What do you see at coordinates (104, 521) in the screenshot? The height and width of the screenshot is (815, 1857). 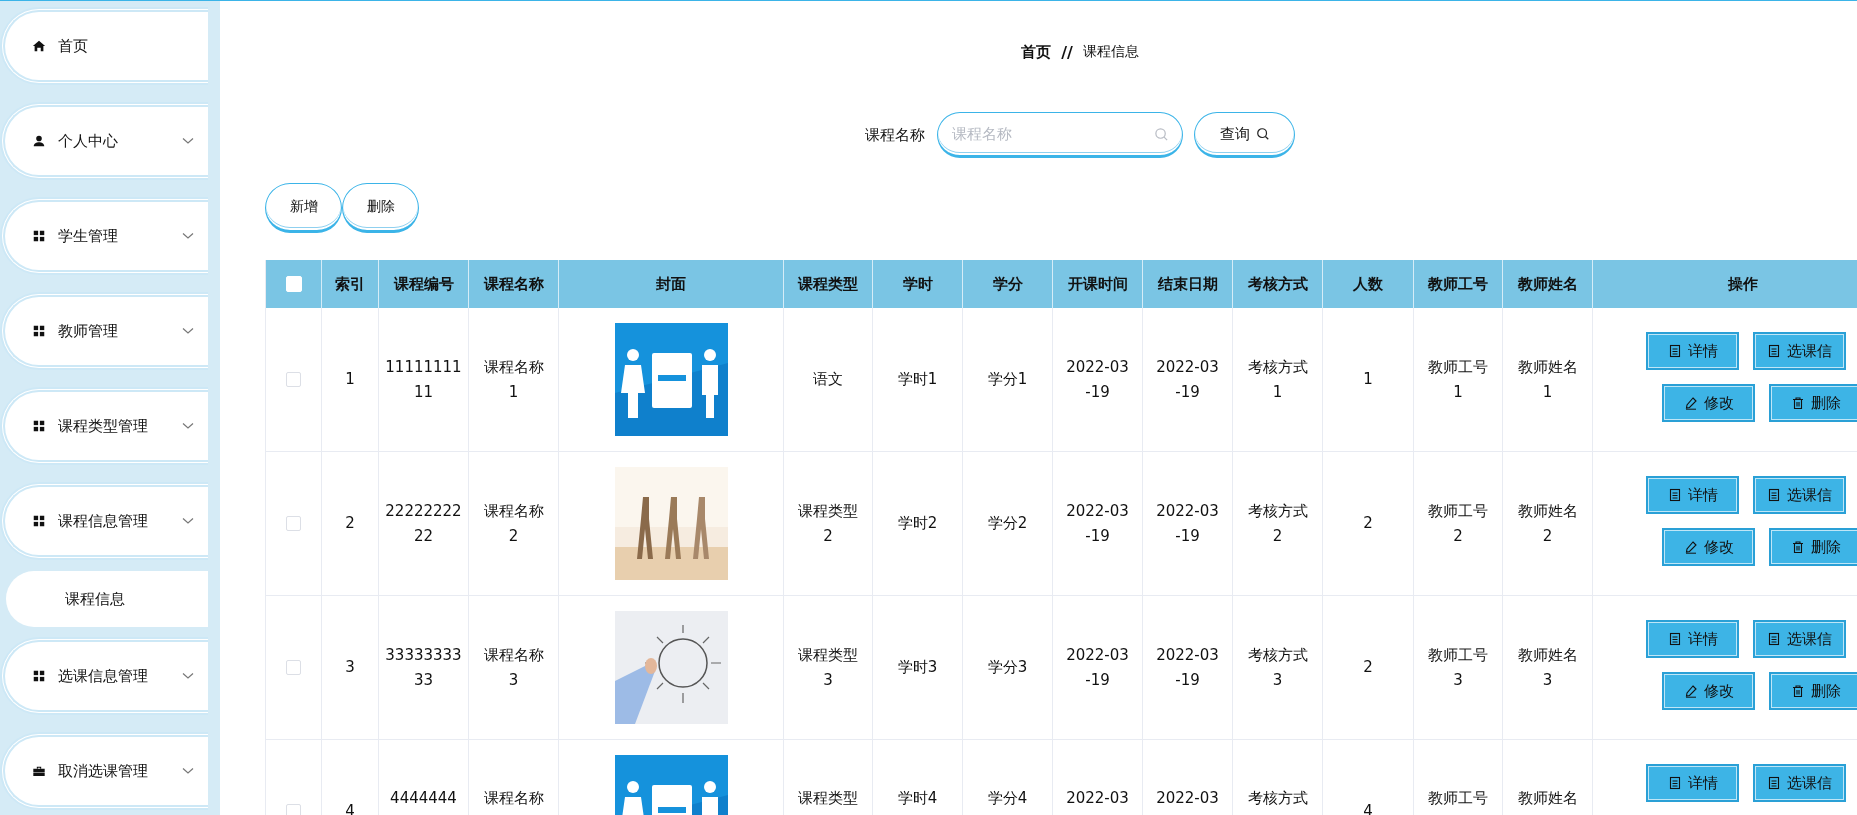 I see `menu-item: 课程信息管理` at bounding box center [104, 521].